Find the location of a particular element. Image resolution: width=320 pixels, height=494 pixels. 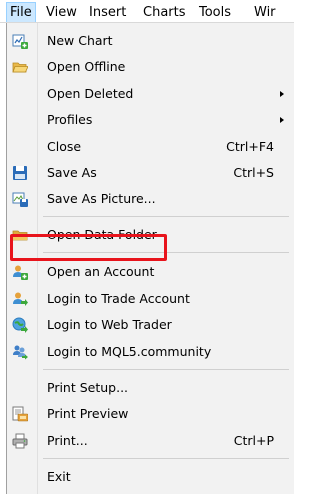

menu-item-label: Login to Trade Account is located at coordinates (118, 298).